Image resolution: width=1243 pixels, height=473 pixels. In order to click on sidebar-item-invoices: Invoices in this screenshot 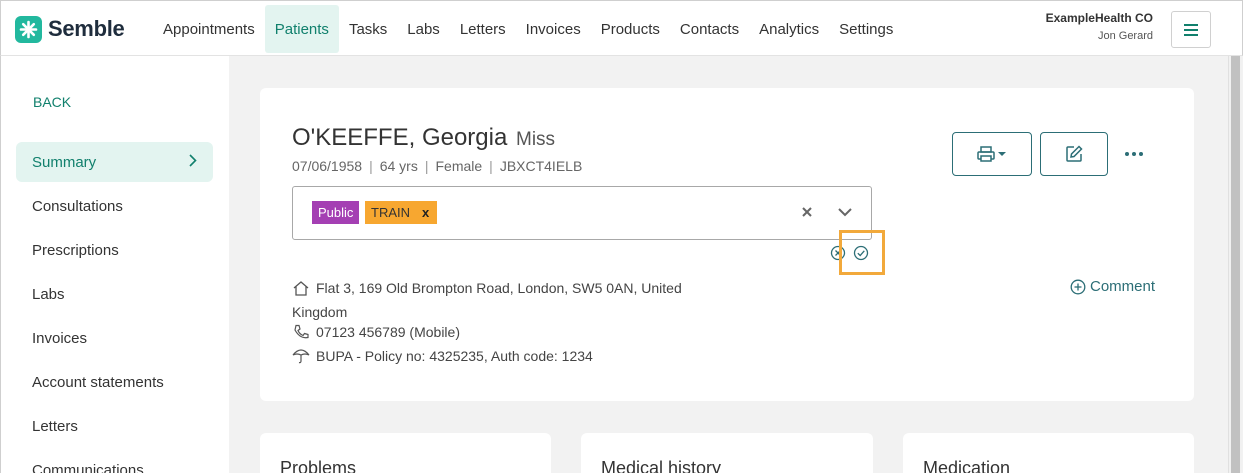, I will do `click(114, 338)`.